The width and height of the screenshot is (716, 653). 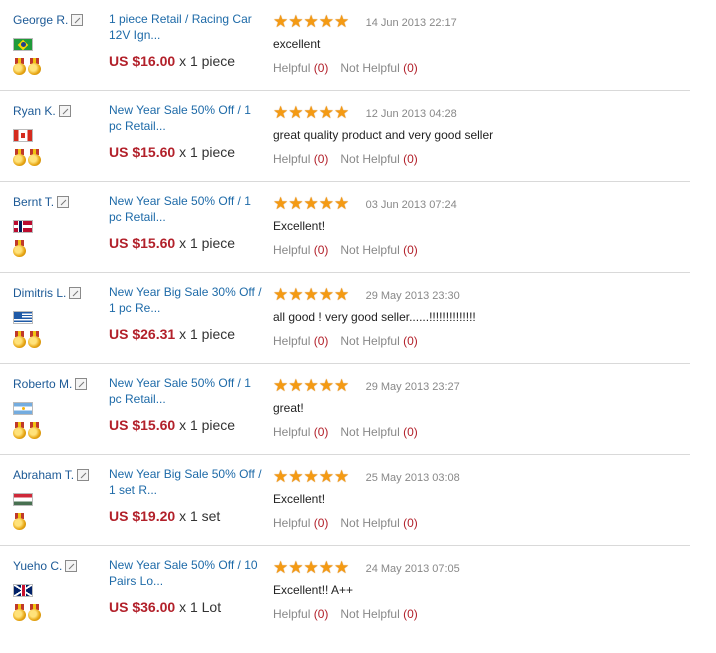 I want to click on price-line: US $36.00 x 1 Lot, so click(x=186, y=607).